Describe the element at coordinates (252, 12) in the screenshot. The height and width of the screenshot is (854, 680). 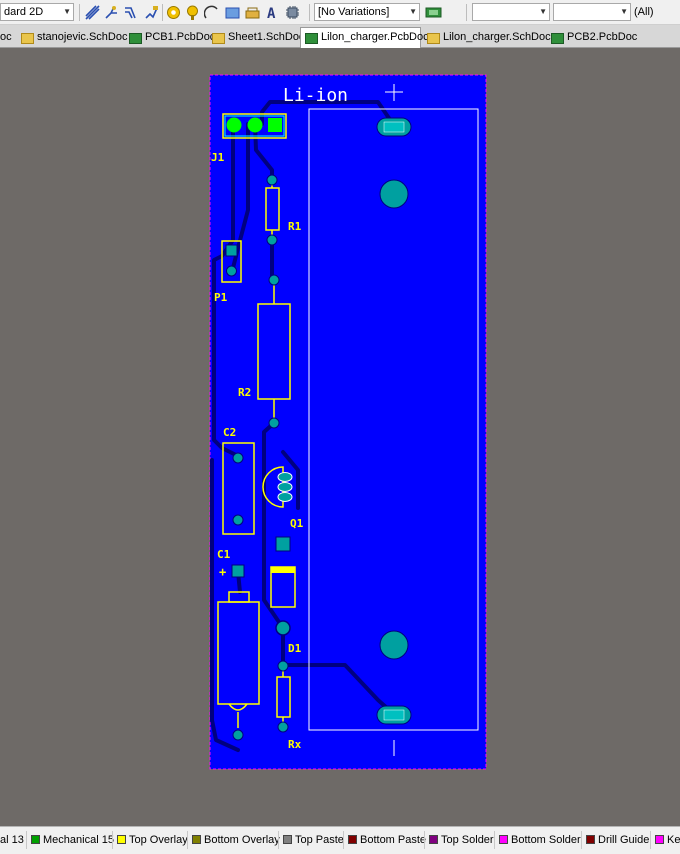
I see `place-polygon-icon` at that location.